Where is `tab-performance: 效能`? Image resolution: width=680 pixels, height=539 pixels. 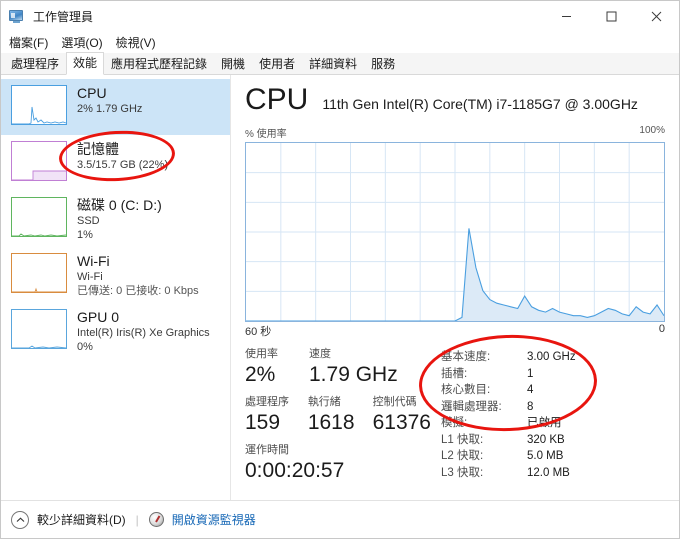
tab-performance: 效能 is located at coordinates (85, 63).